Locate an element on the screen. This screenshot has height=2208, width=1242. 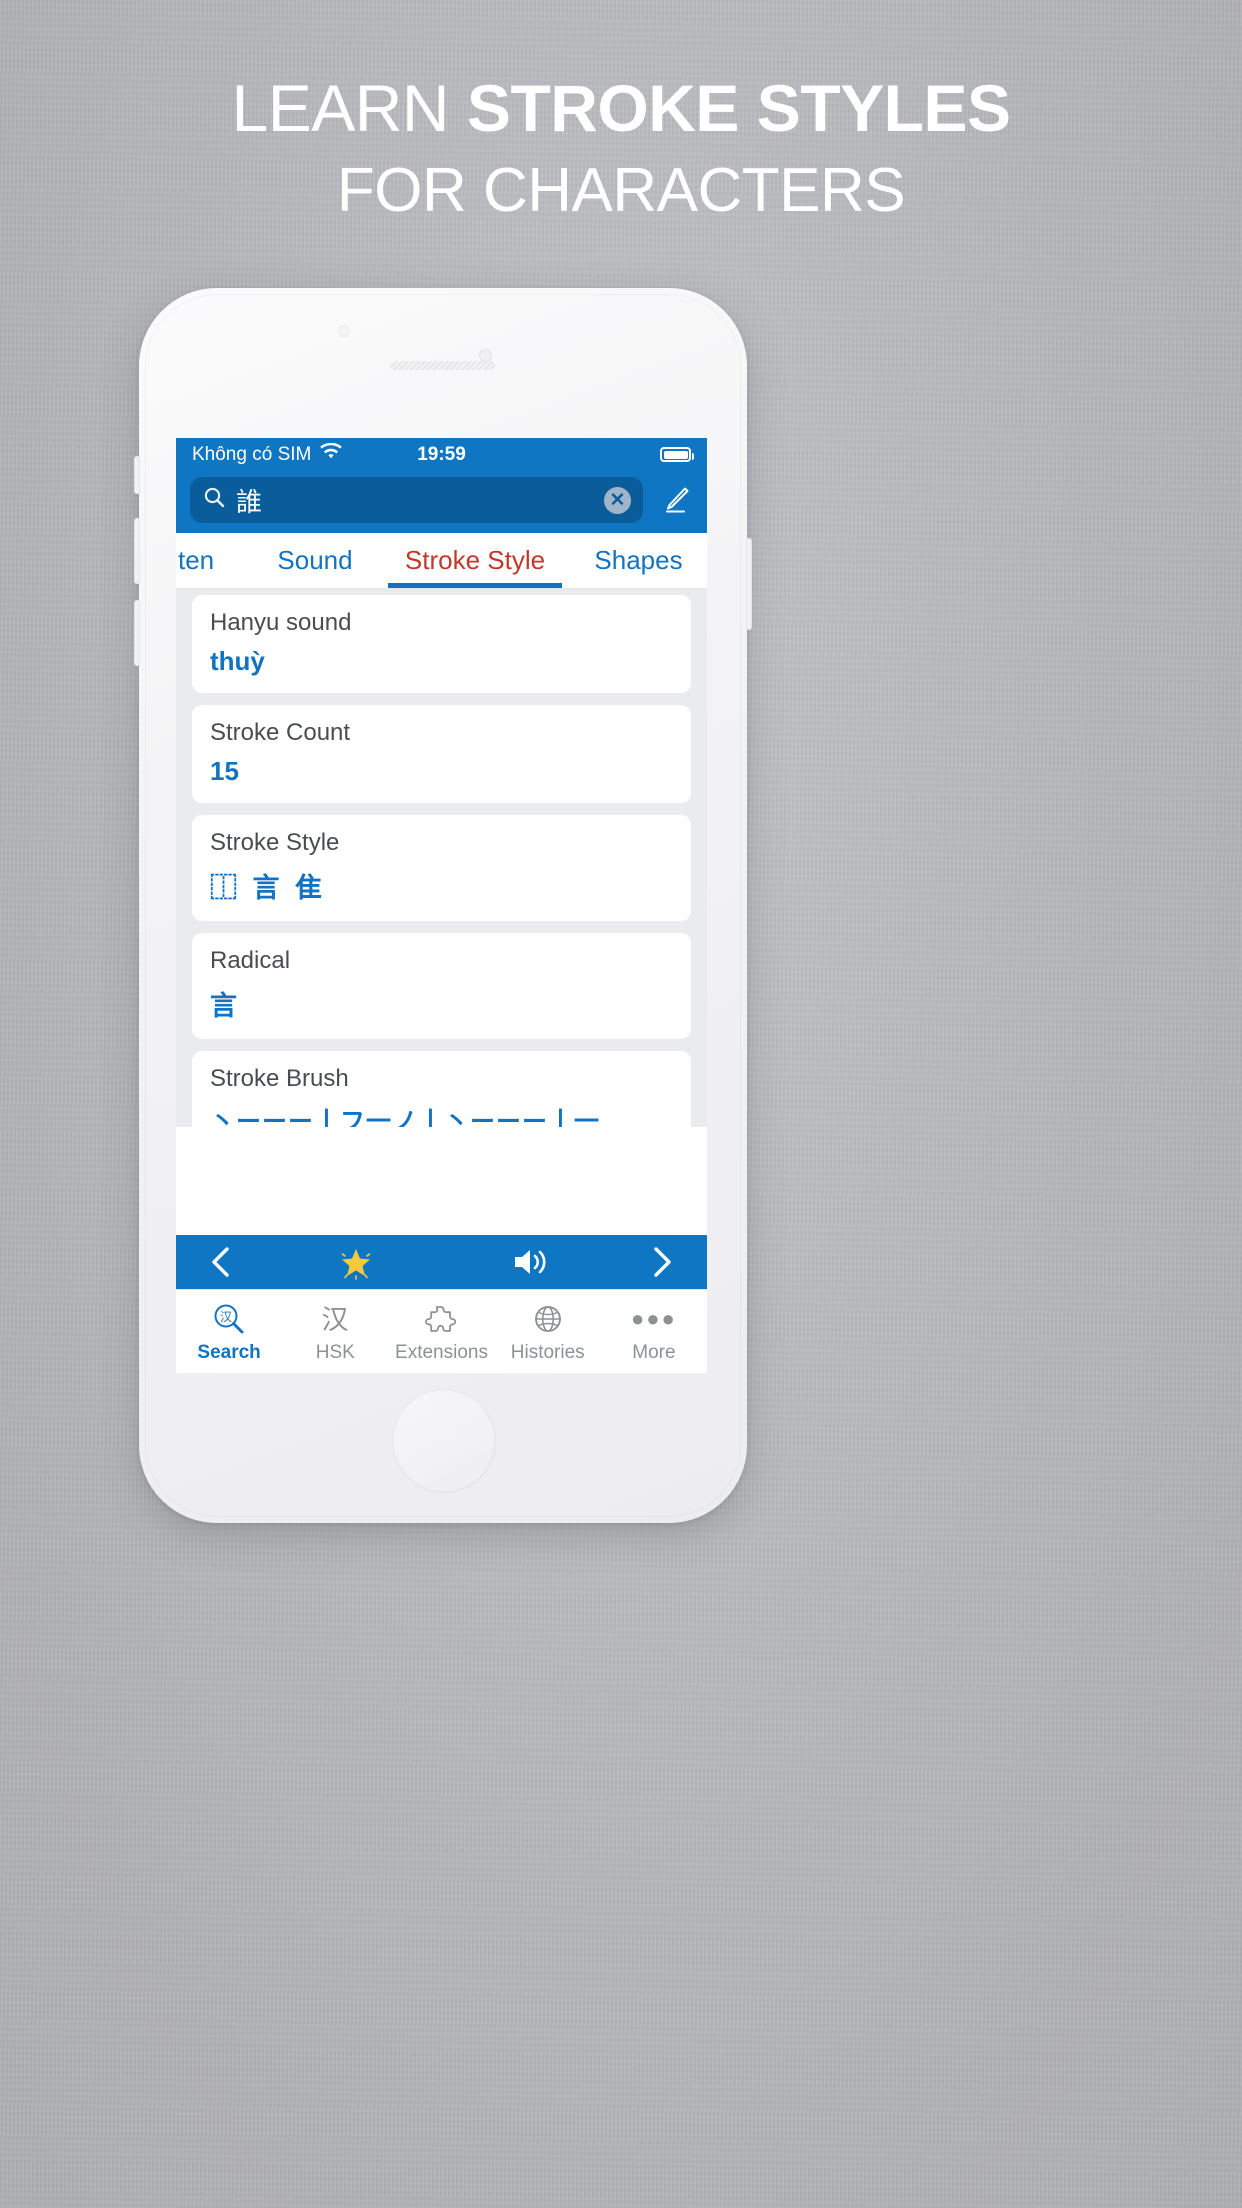
card-value: ⿰ 言 隹 is located at coordinates (268, 888).